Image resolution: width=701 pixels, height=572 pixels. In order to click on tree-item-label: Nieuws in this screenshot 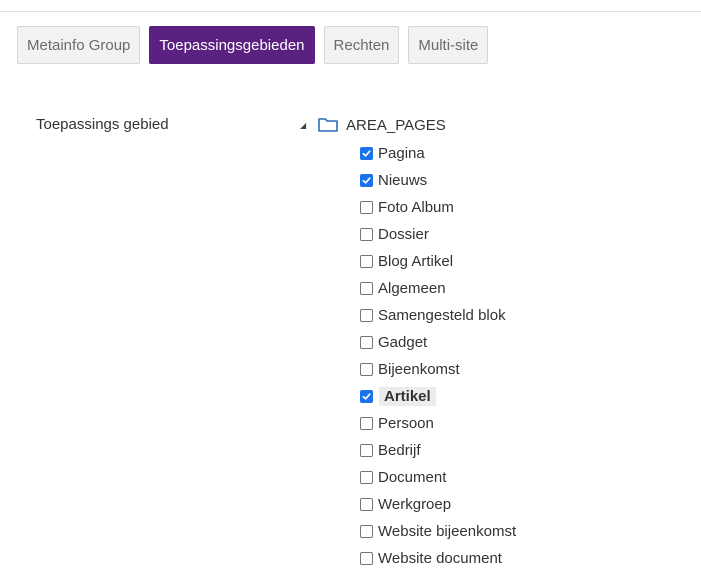, I will do `click(402, 180)`.